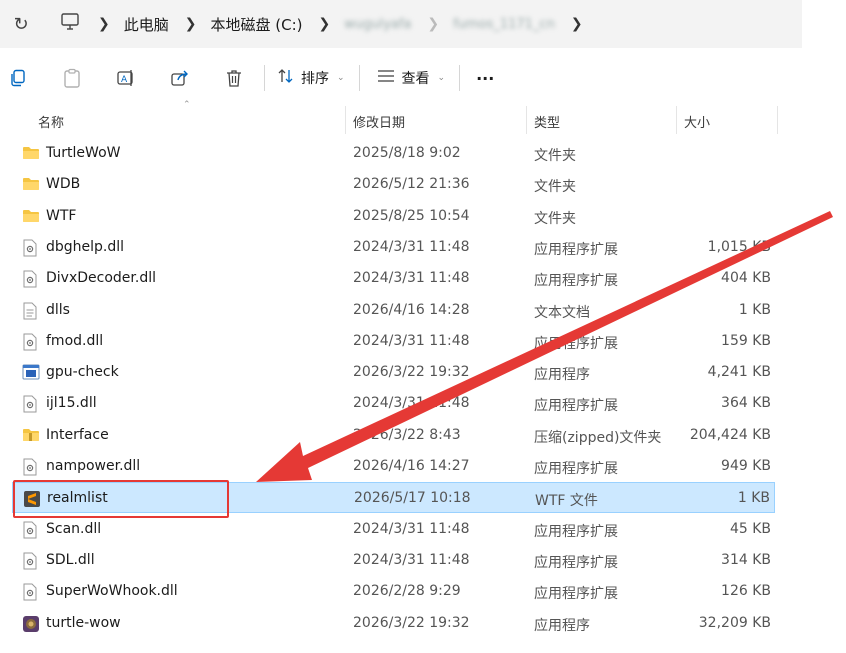 This screenshot has width=846, height=653. Describe the element at coordinates (485, 78) in the screenshot. I see `more-options-button: ···` at that location.